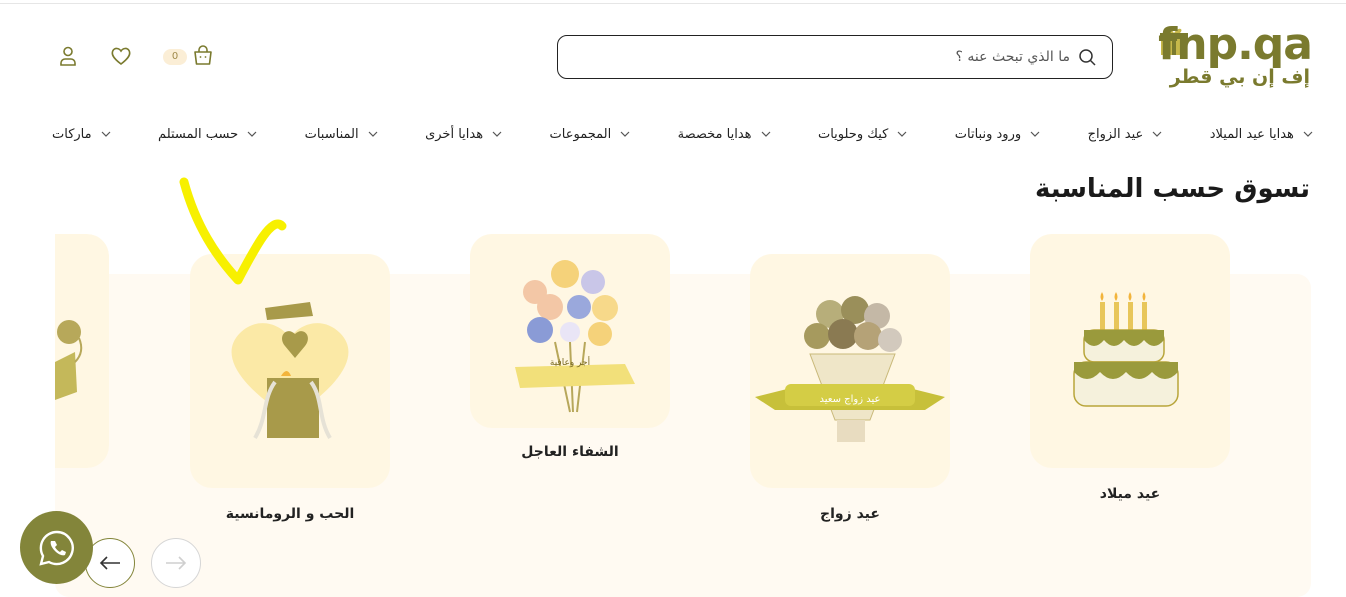  I want to click on search-input, so click(830, 57).